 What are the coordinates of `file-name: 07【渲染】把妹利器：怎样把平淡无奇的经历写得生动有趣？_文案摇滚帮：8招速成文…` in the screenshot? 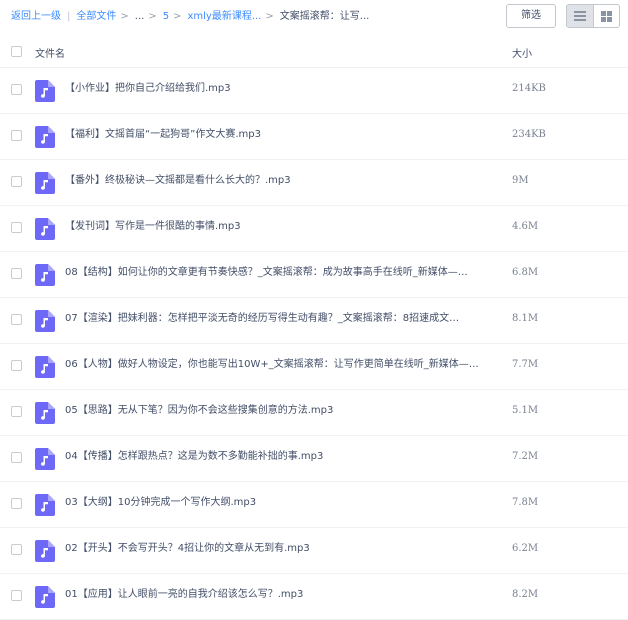 It's located at (280, 319).